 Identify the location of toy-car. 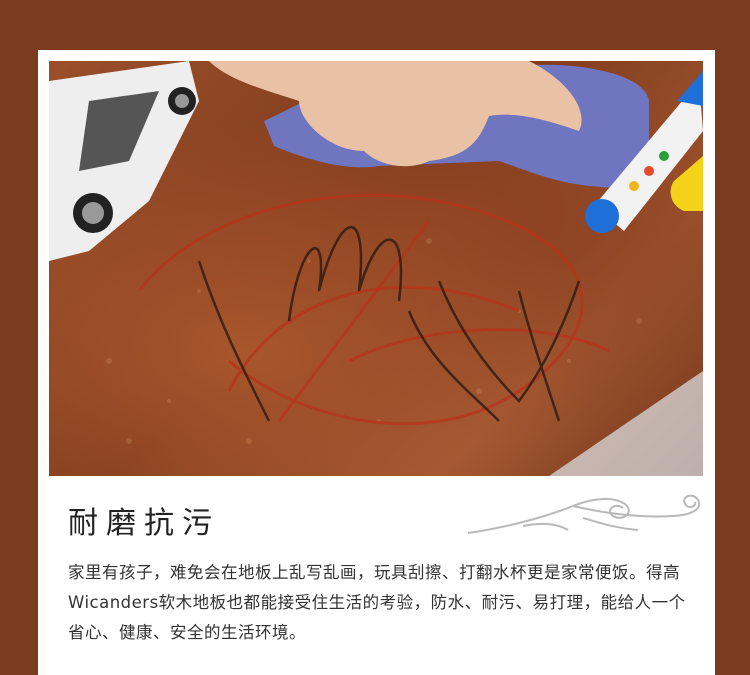
(124, 161).